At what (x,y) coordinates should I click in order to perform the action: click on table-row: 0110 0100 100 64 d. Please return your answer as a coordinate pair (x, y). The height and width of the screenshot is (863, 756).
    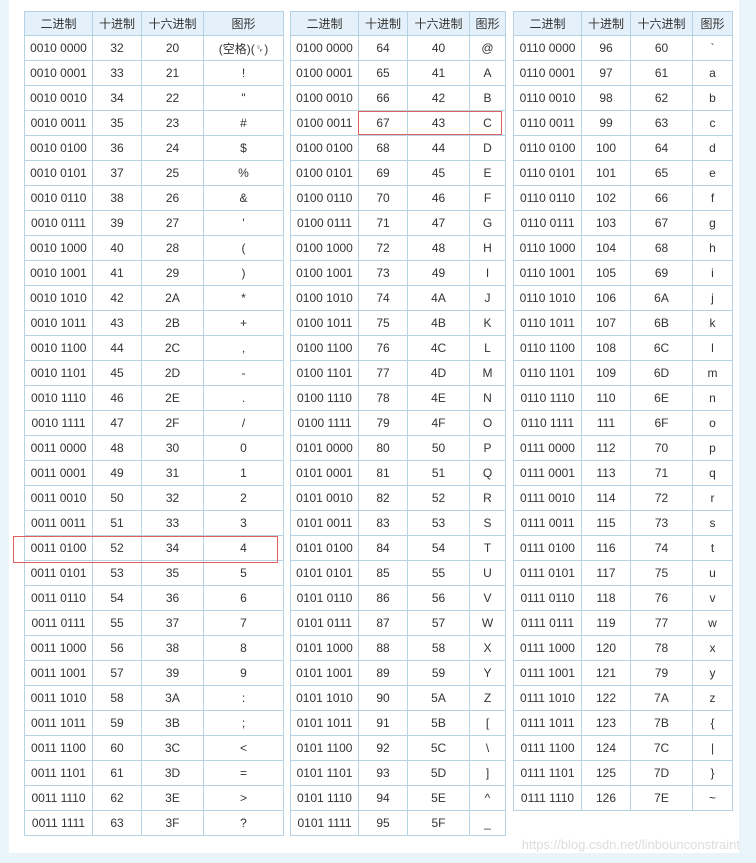
    Looking at the image, I should click on (623, 148).